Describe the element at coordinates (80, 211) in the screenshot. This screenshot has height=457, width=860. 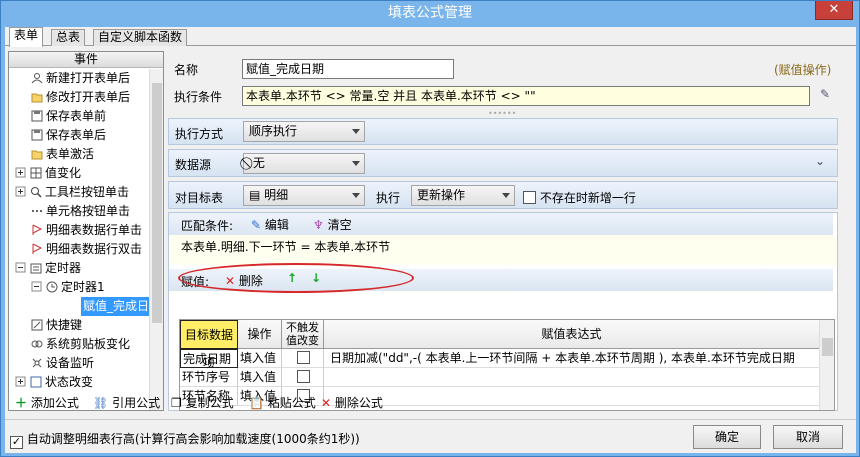
I see `tree-item-cell-button: 单元格按钮单击` at that location.